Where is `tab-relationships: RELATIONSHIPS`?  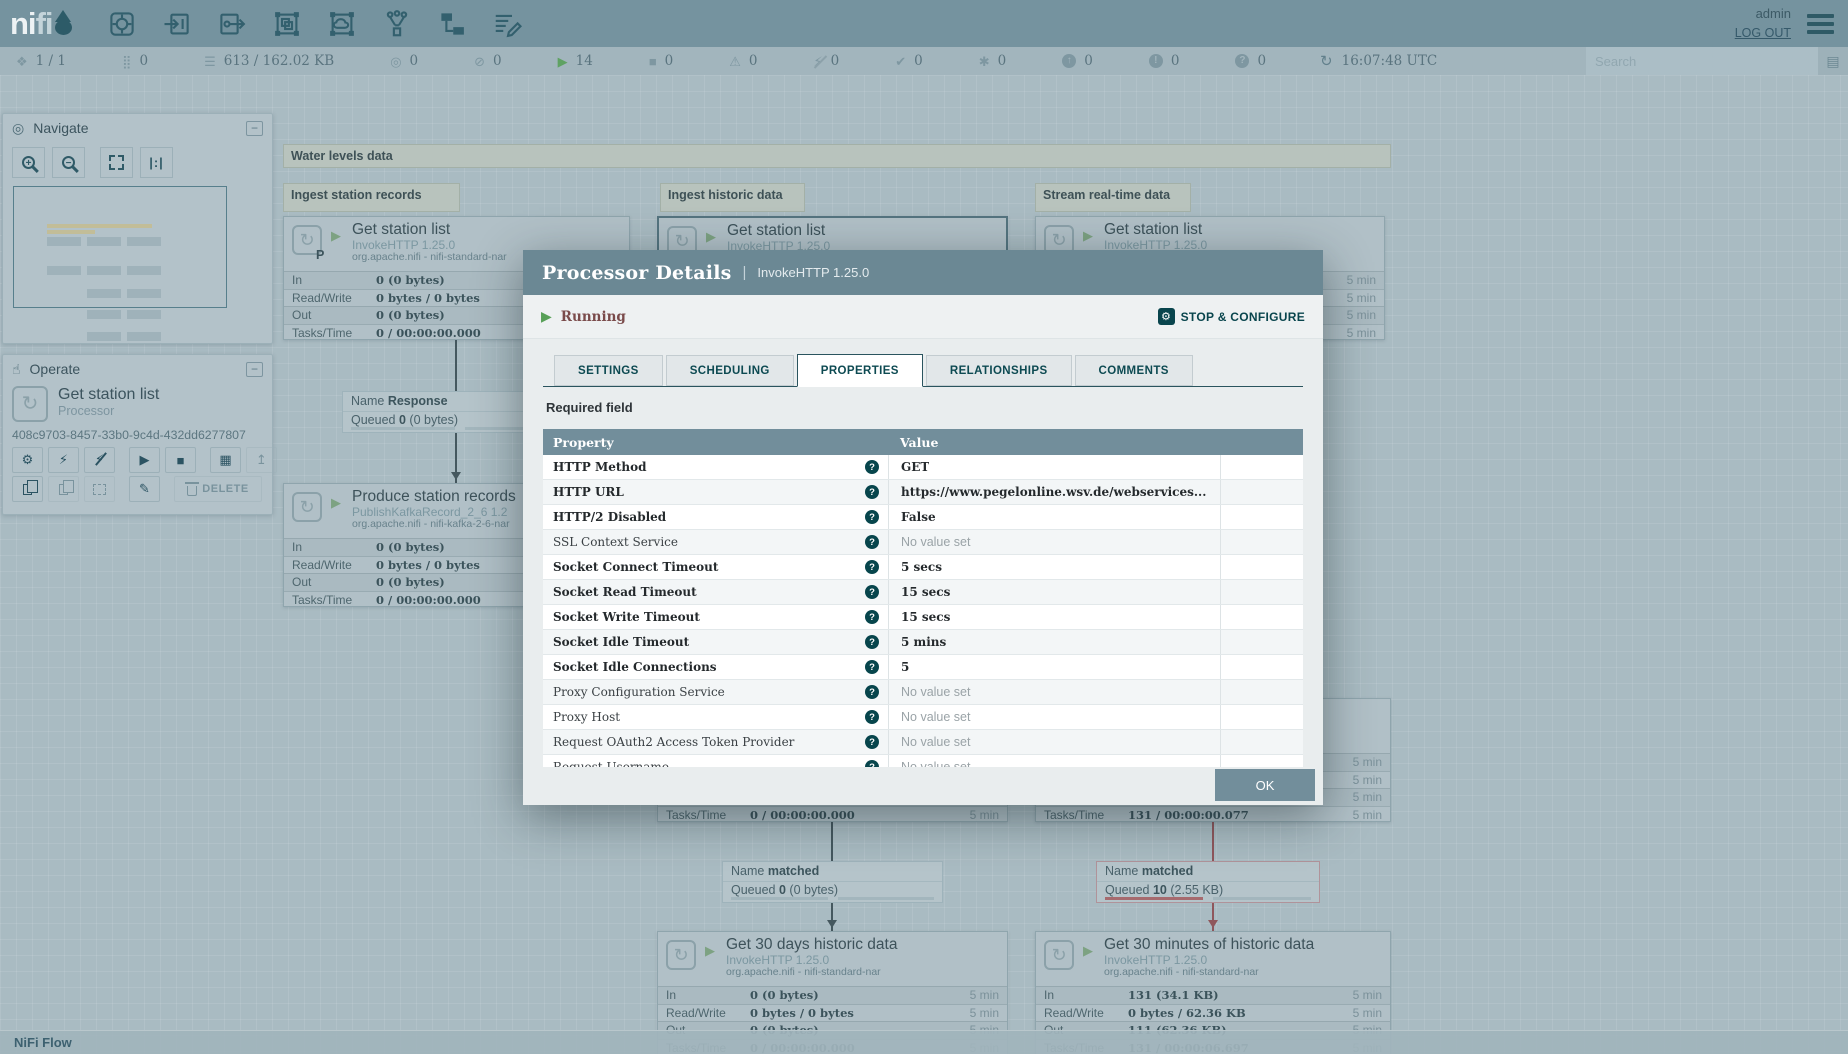
tab-relationships: RELATIONSHIPS is located at coordinates (998, 370).